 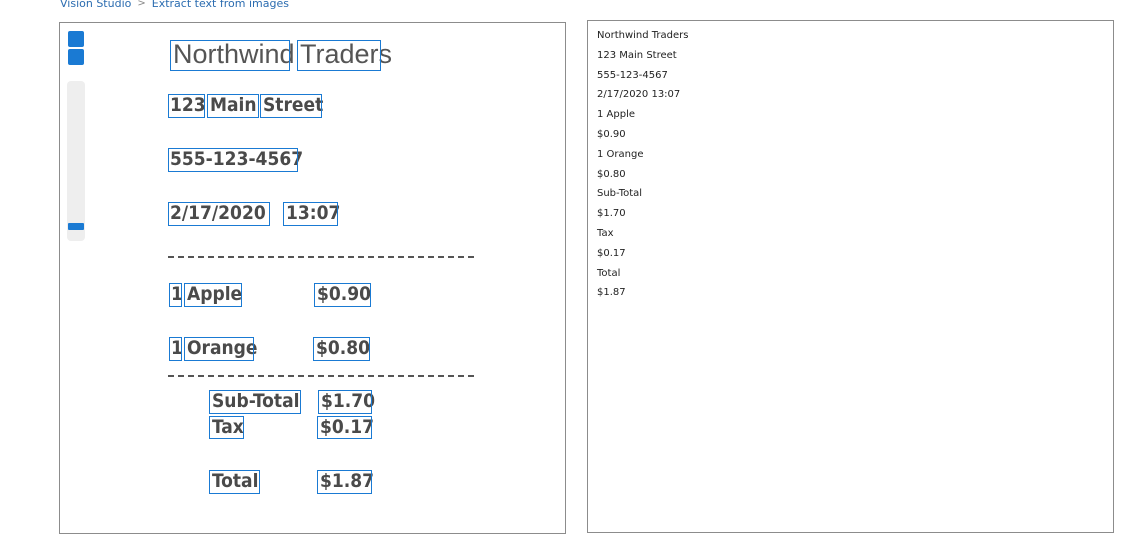 What do you see at coordinates (643, 35) in the screenshot?
I see `extracted-line: Northwind Traders` at bounding box center [643, 35].